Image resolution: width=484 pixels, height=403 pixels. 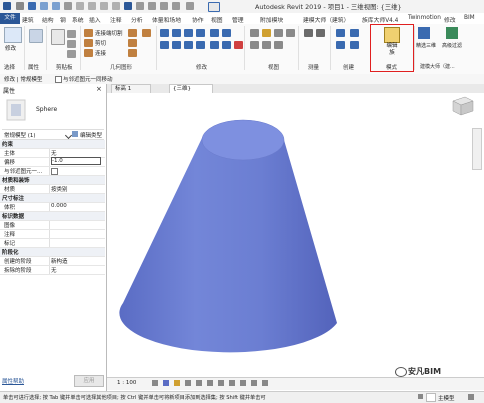 What do you see at coordinates (7, 6) in the screenshot?
I see `revit-logo-icon` at bounding box center [7, 6].